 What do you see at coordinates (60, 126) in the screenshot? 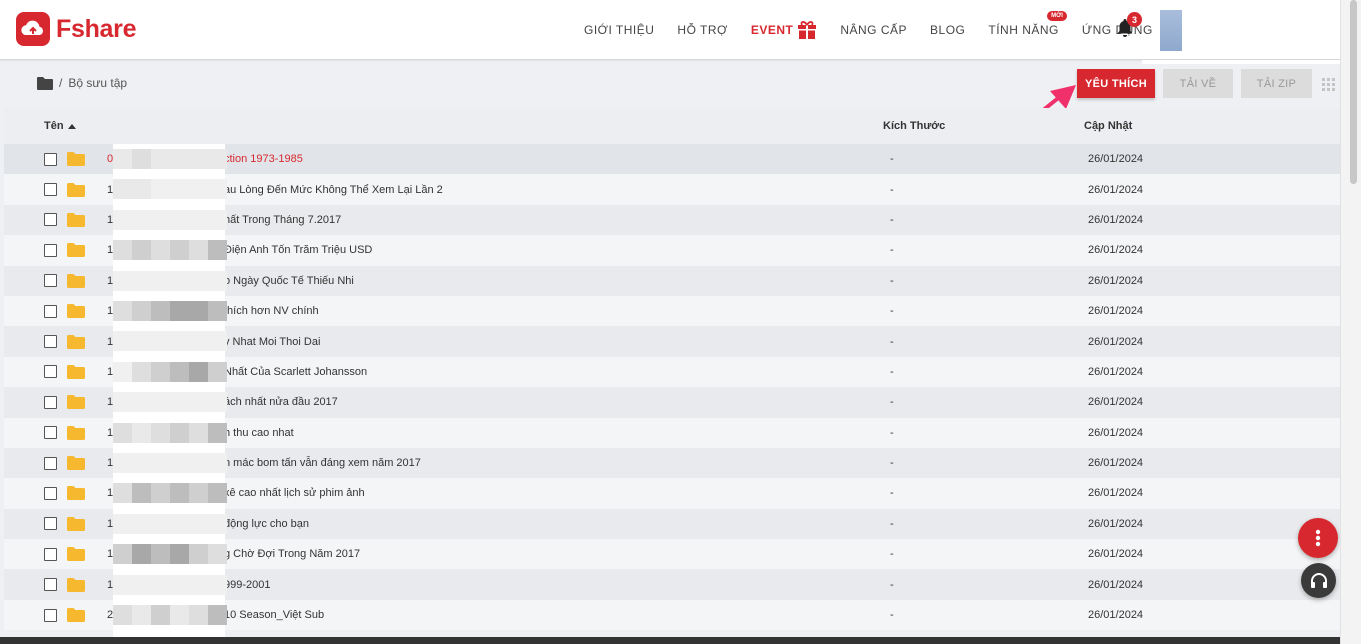
I see `column-name-header: Tên` at bounding box center [60, 126].